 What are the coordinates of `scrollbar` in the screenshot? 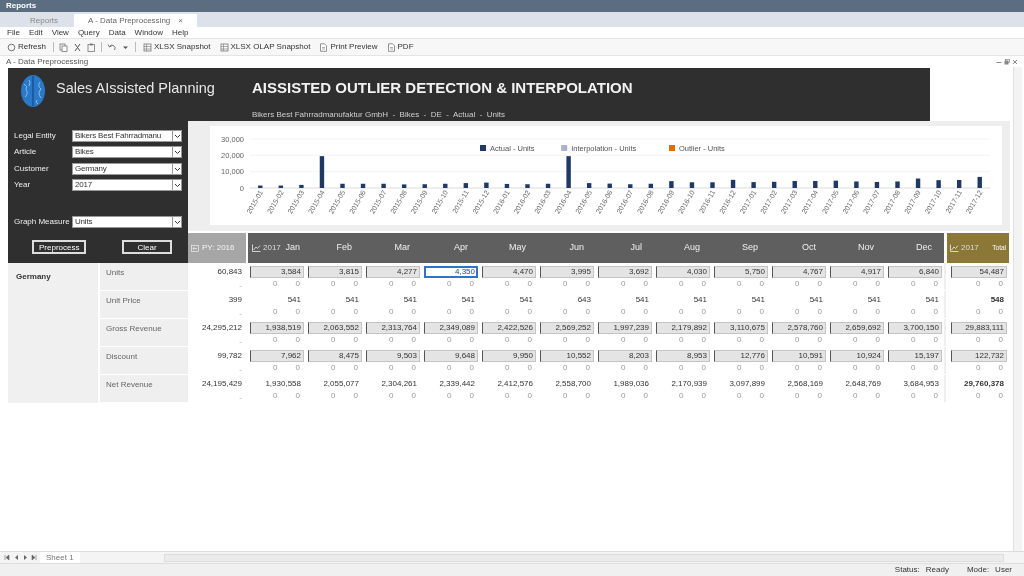 It's located at (1017, 309).